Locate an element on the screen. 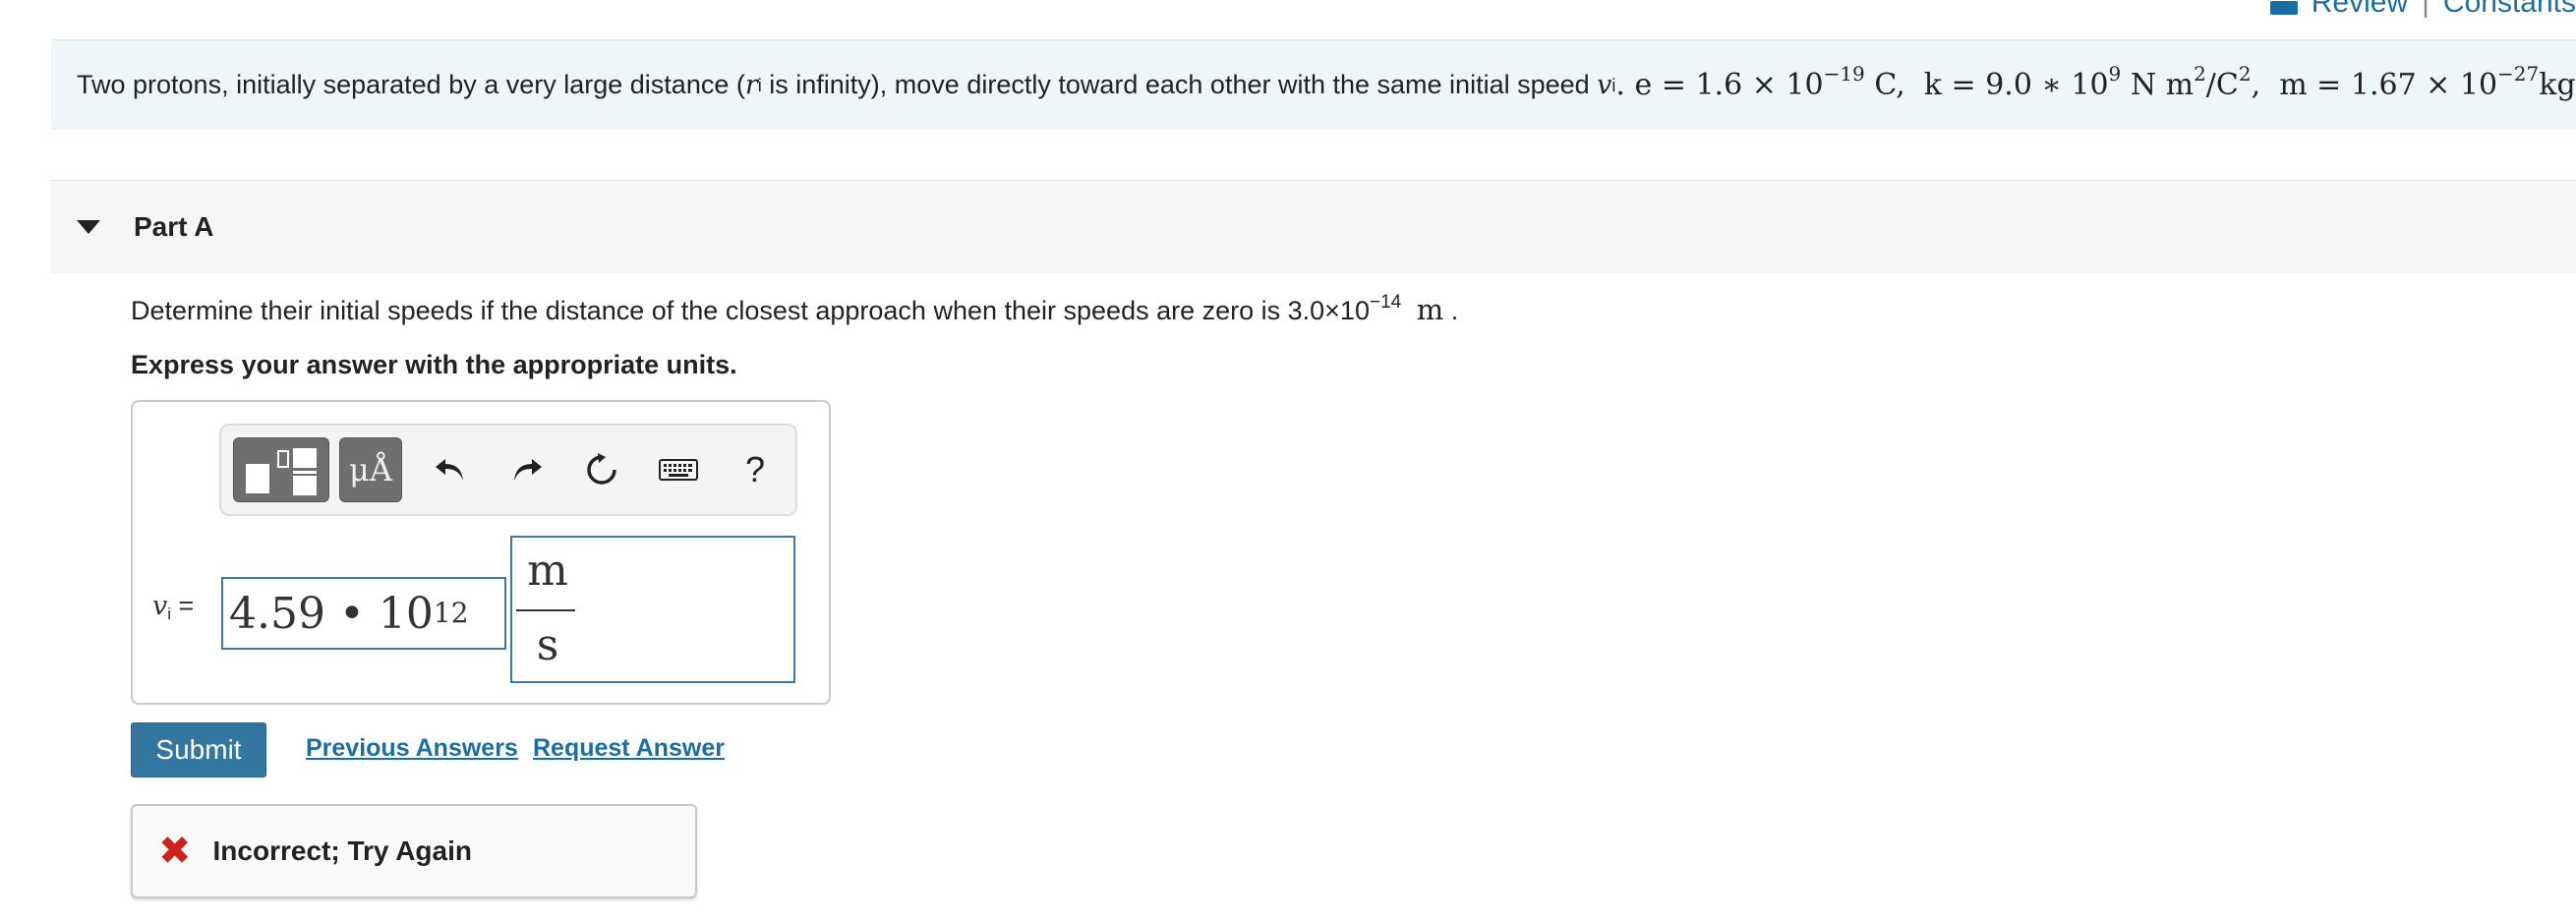 The width and height of the screenshot is (2576, 920). template-square-icon is located at coordinates (257, 478).